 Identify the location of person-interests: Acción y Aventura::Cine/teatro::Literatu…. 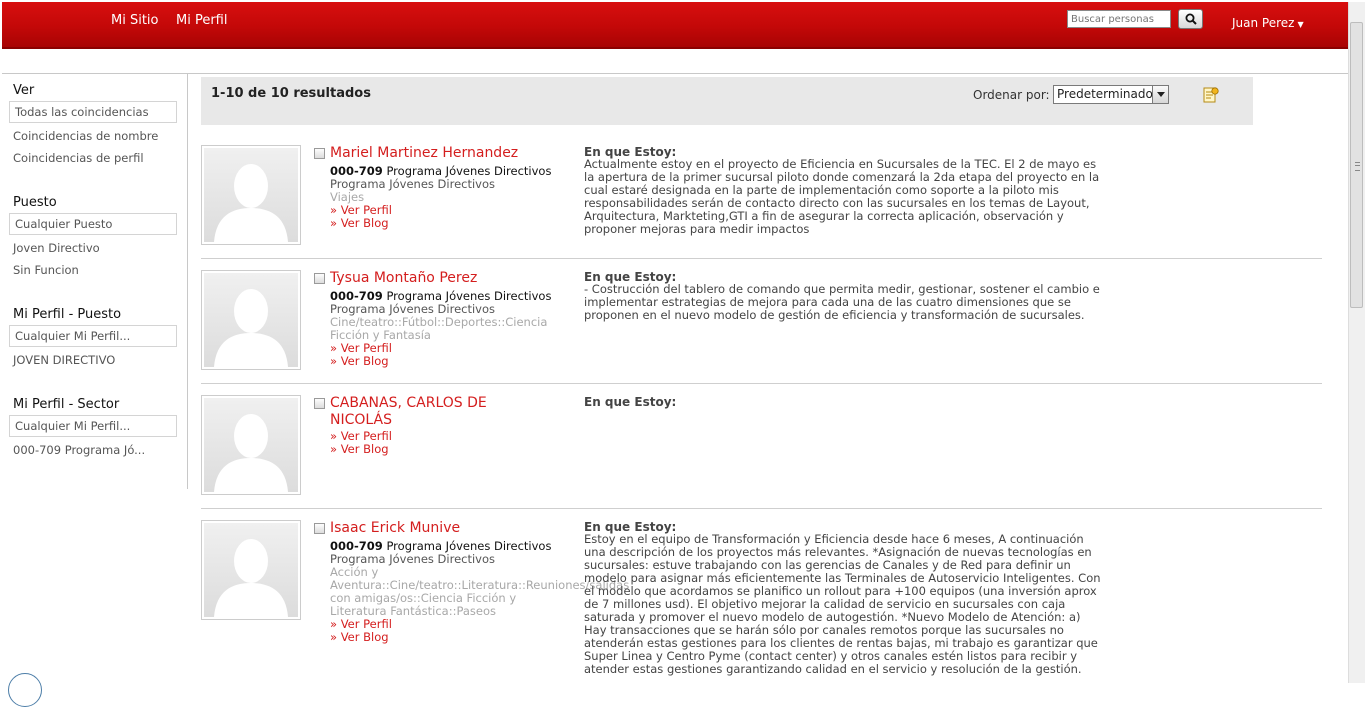
(480, 591).